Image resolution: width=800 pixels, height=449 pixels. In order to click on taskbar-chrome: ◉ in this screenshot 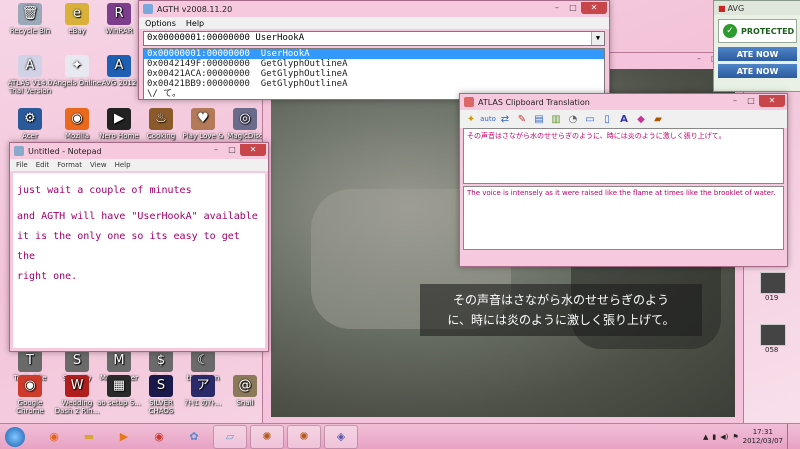, I will do `click(159, 437)`.